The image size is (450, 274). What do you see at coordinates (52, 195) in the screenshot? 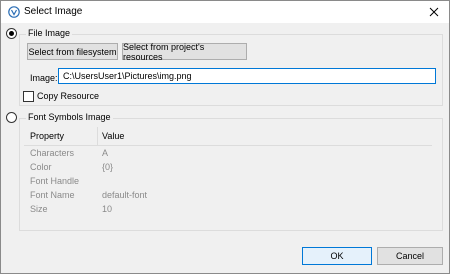
I see `table-row-property: Font Name` at bounding box center [52, 195].